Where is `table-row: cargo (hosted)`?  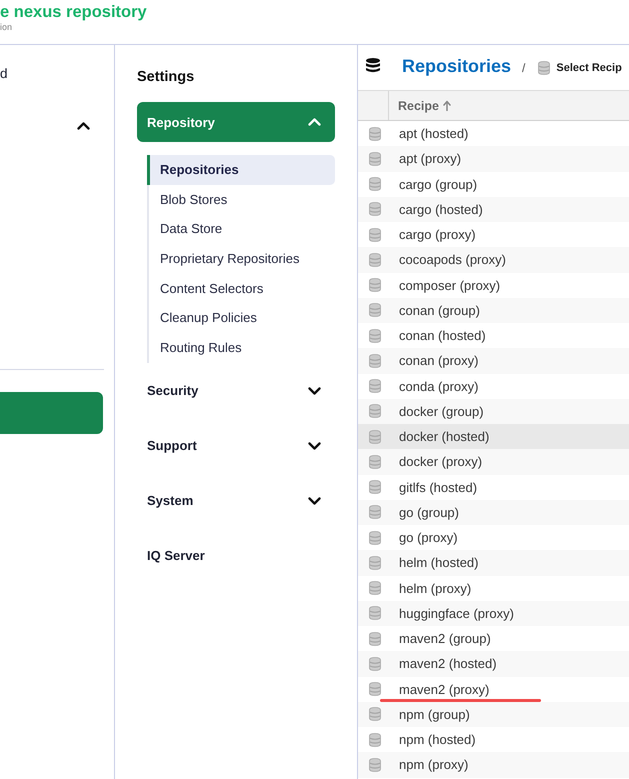
table-row: cargo (hosted) is located at coordinates (493, 209).